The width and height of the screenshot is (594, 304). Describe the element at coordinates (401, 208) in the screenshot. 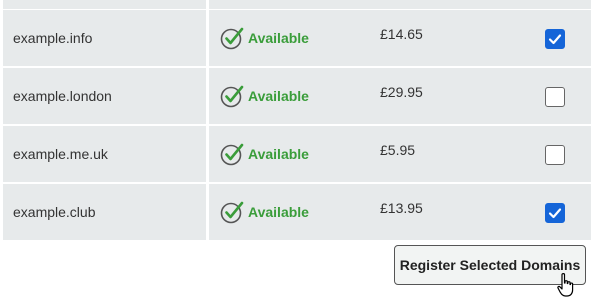

I see `price: £13.95` at that location.